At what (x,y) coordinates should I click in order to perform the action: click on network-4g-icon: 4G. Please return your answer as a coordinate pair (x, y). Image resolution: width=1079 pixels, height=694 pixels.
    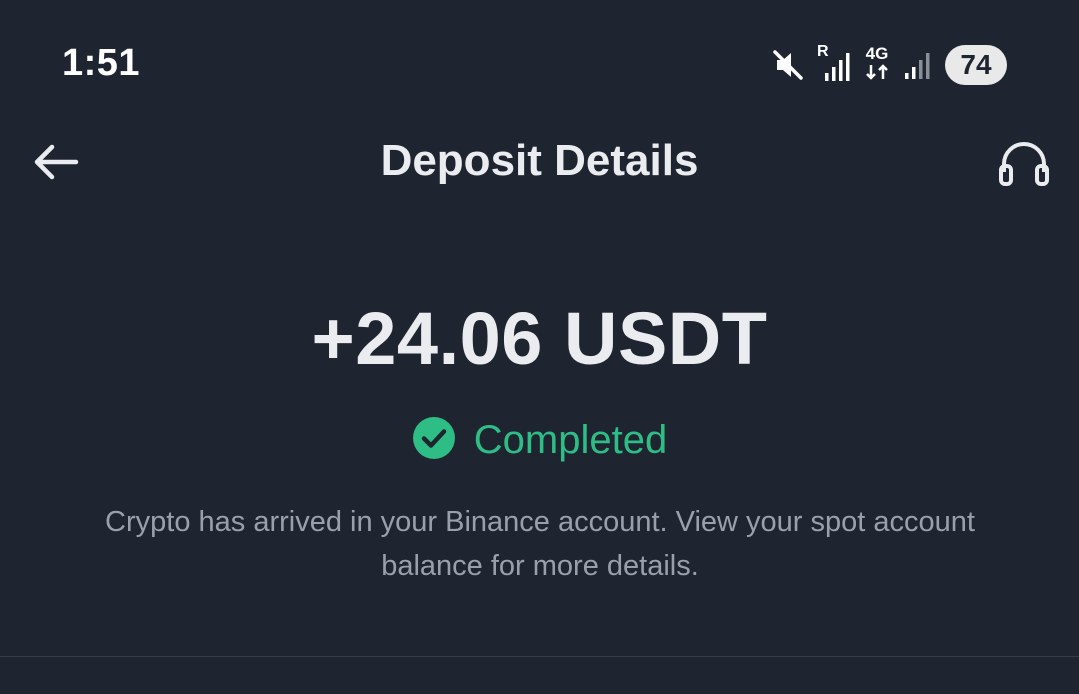
    Looking at the image, I should click on (877, 65).